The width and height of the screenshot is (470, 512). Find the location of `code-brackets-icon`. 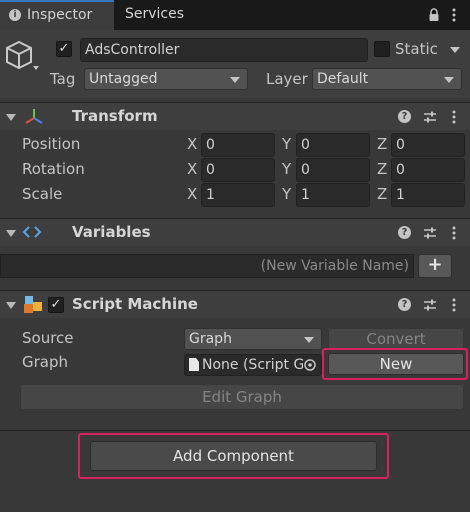

code-brackets-icon is located at coordinates (32, 232).